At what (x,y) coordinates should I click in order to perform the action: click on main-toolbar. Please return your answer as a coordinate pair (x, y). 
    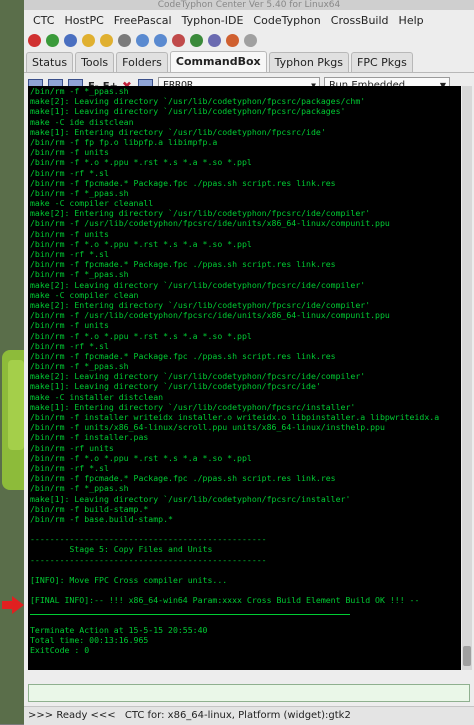
    Looking at the image, I should click on (249, 40).